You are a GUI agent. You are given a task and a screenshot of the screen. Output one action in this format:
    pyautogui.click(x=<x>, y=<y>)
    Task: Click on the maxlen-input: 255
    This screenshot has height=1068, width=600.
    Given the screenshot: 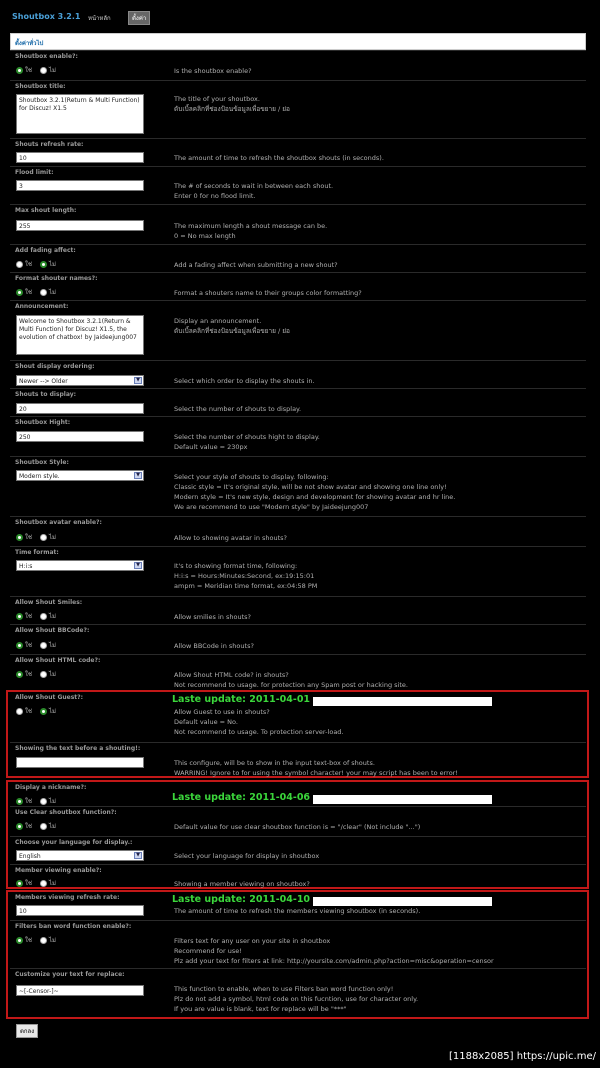 What is the action you would take?
    pyautogui.click(x=80, y=225)
    